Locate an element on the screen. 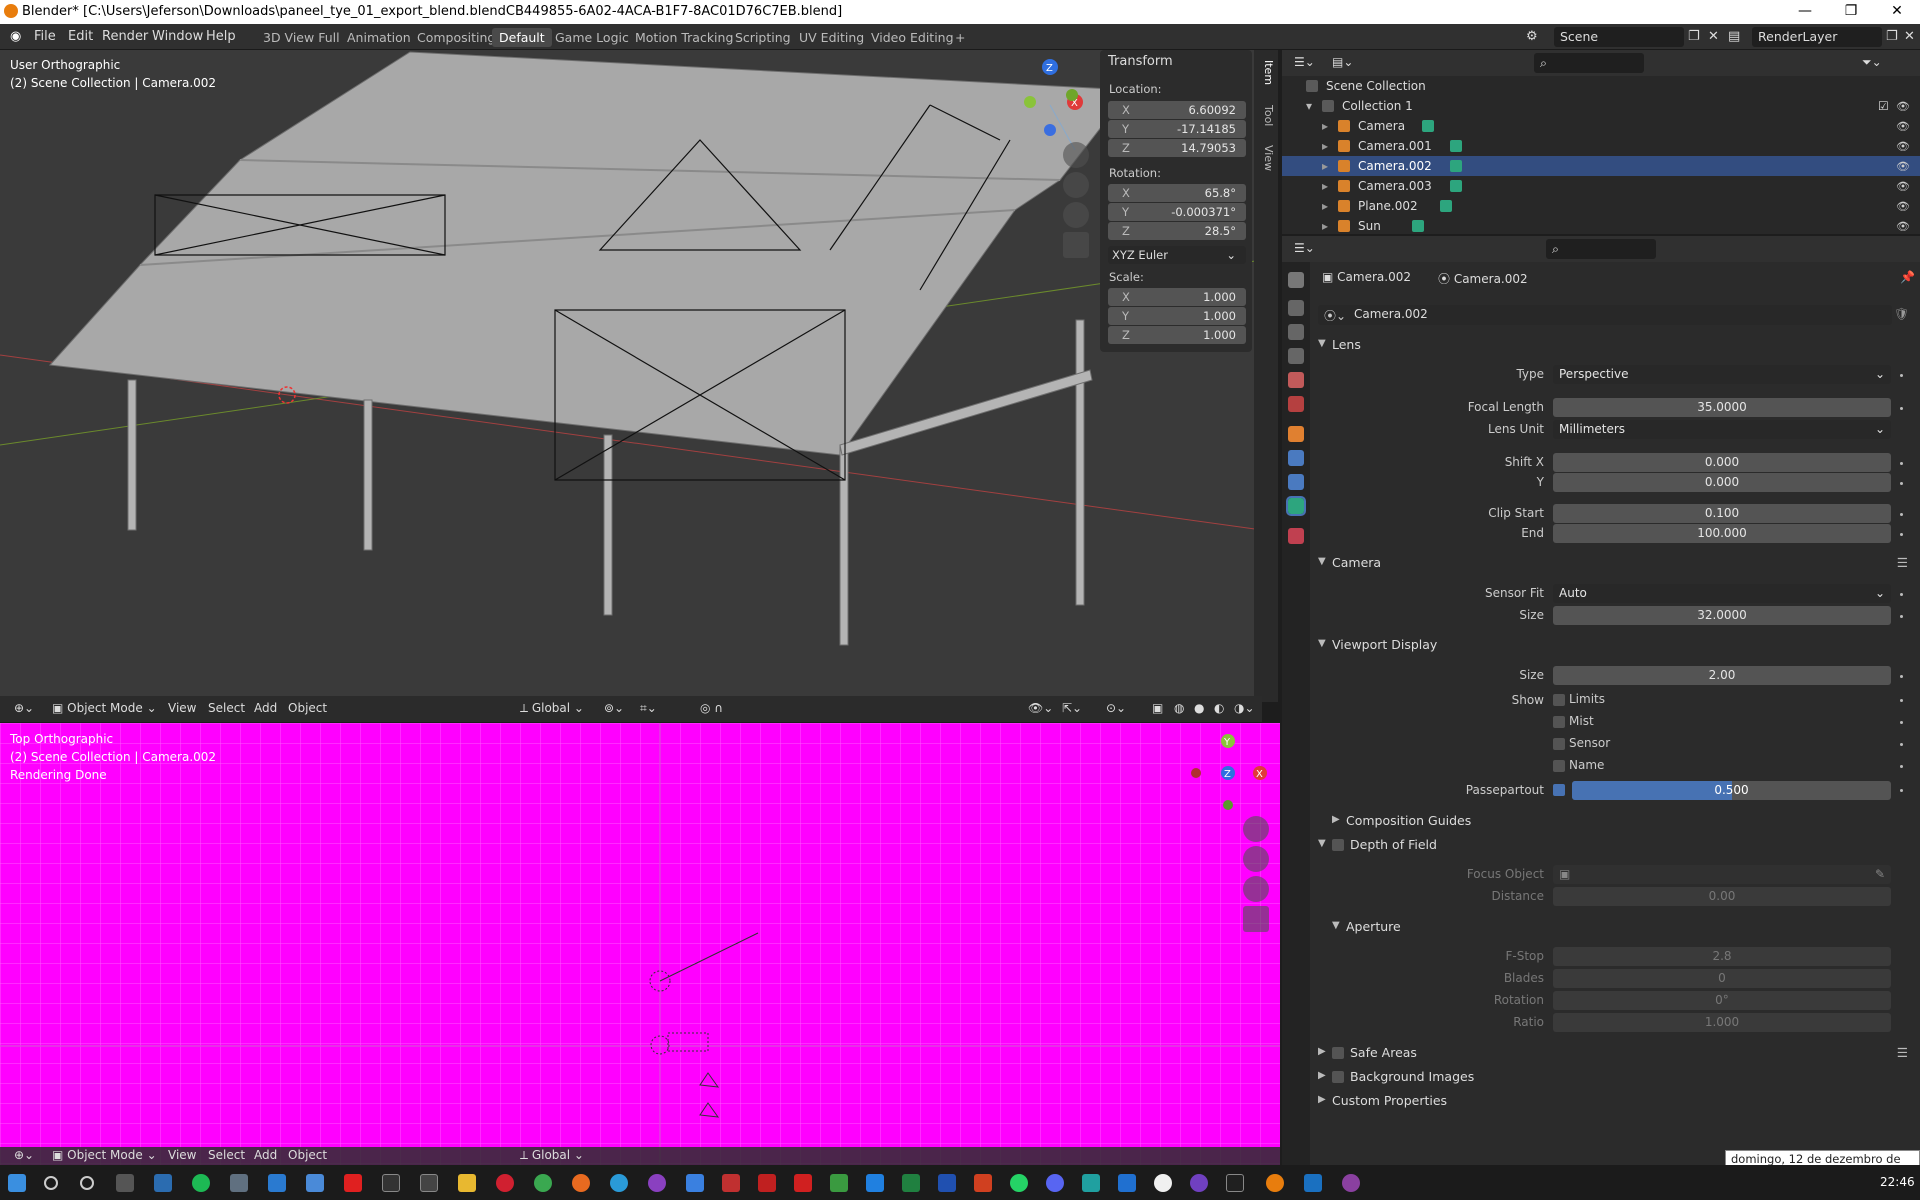  outliner-collection-1: ▾ Collection 1 ☑ 👁 is located at coordinates (1601, 106).